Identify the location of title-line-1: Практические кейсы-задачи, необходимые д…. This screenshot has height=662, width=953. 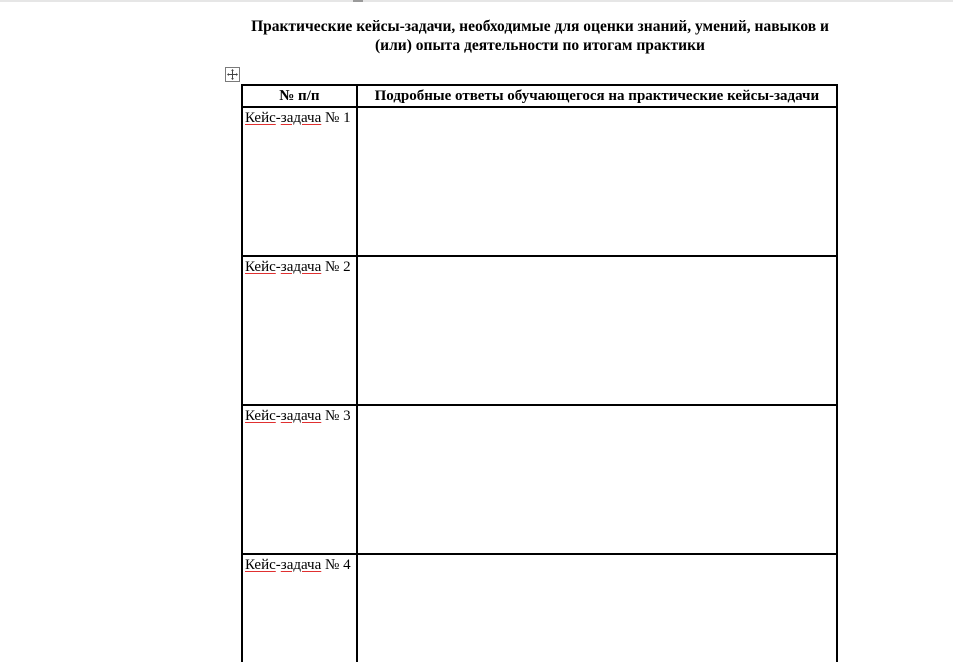
(540, 26).